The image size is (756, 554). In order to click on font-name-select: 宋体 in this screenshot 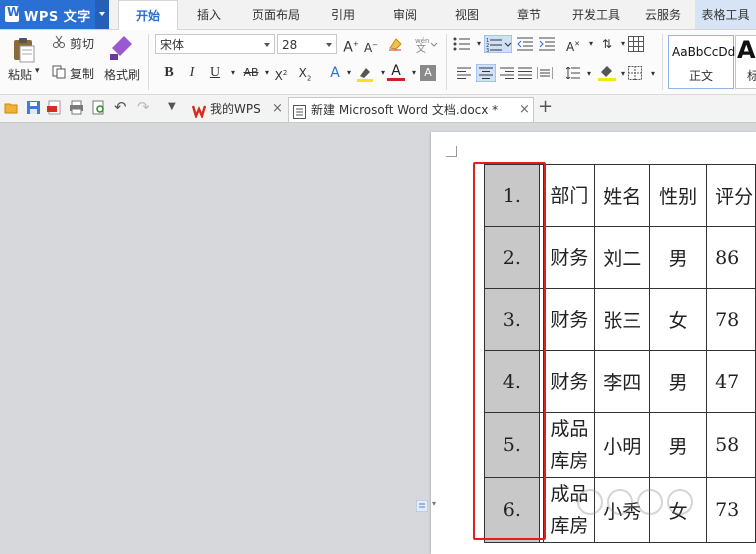, I will do `click(215, 44)`.